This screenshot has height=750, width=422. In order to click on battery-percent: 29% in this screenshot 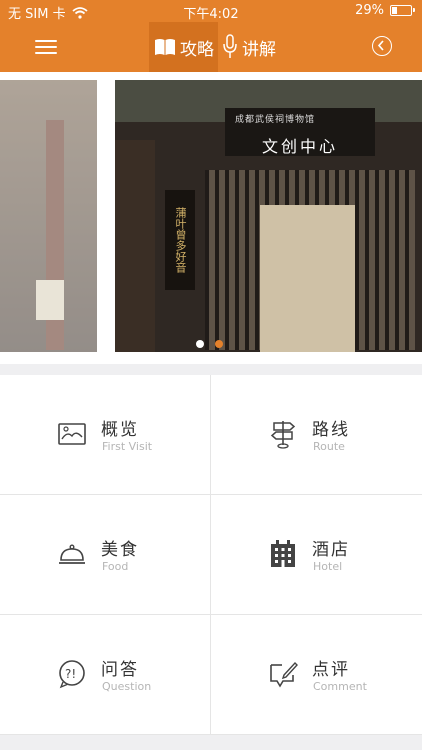, I will do `click(369, 10)`.